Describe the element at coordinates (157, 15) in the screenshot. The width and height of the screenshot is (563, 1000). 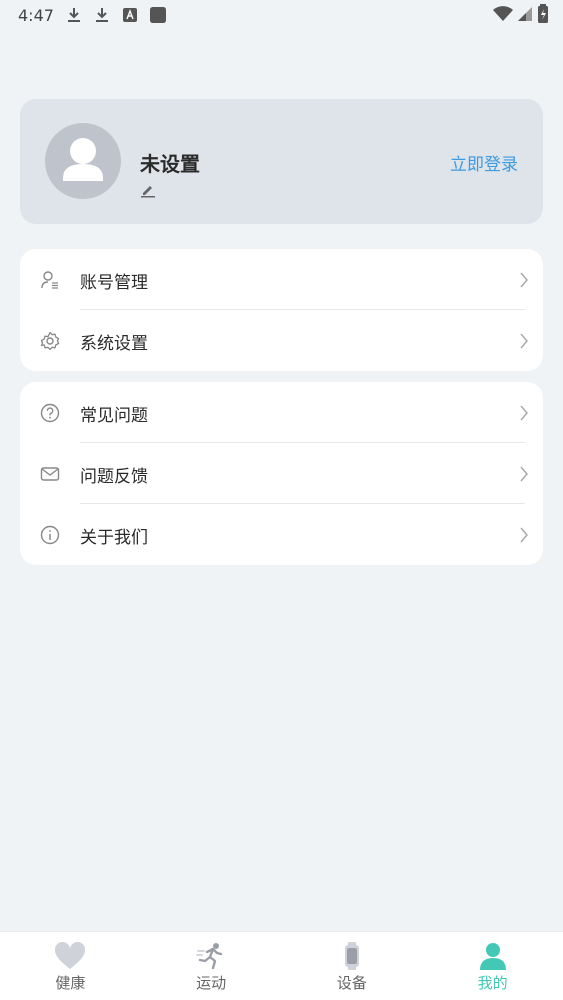
I see `app-square-icon` at that location.